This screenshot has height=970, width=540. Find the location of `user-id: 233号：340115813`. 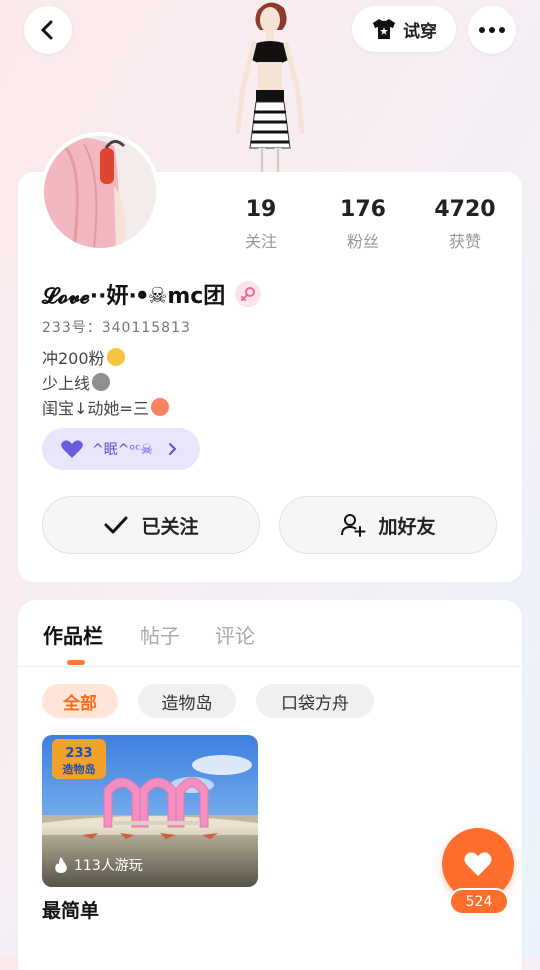

user-id: 233号：340115813 is located at coordinates (116, 328).